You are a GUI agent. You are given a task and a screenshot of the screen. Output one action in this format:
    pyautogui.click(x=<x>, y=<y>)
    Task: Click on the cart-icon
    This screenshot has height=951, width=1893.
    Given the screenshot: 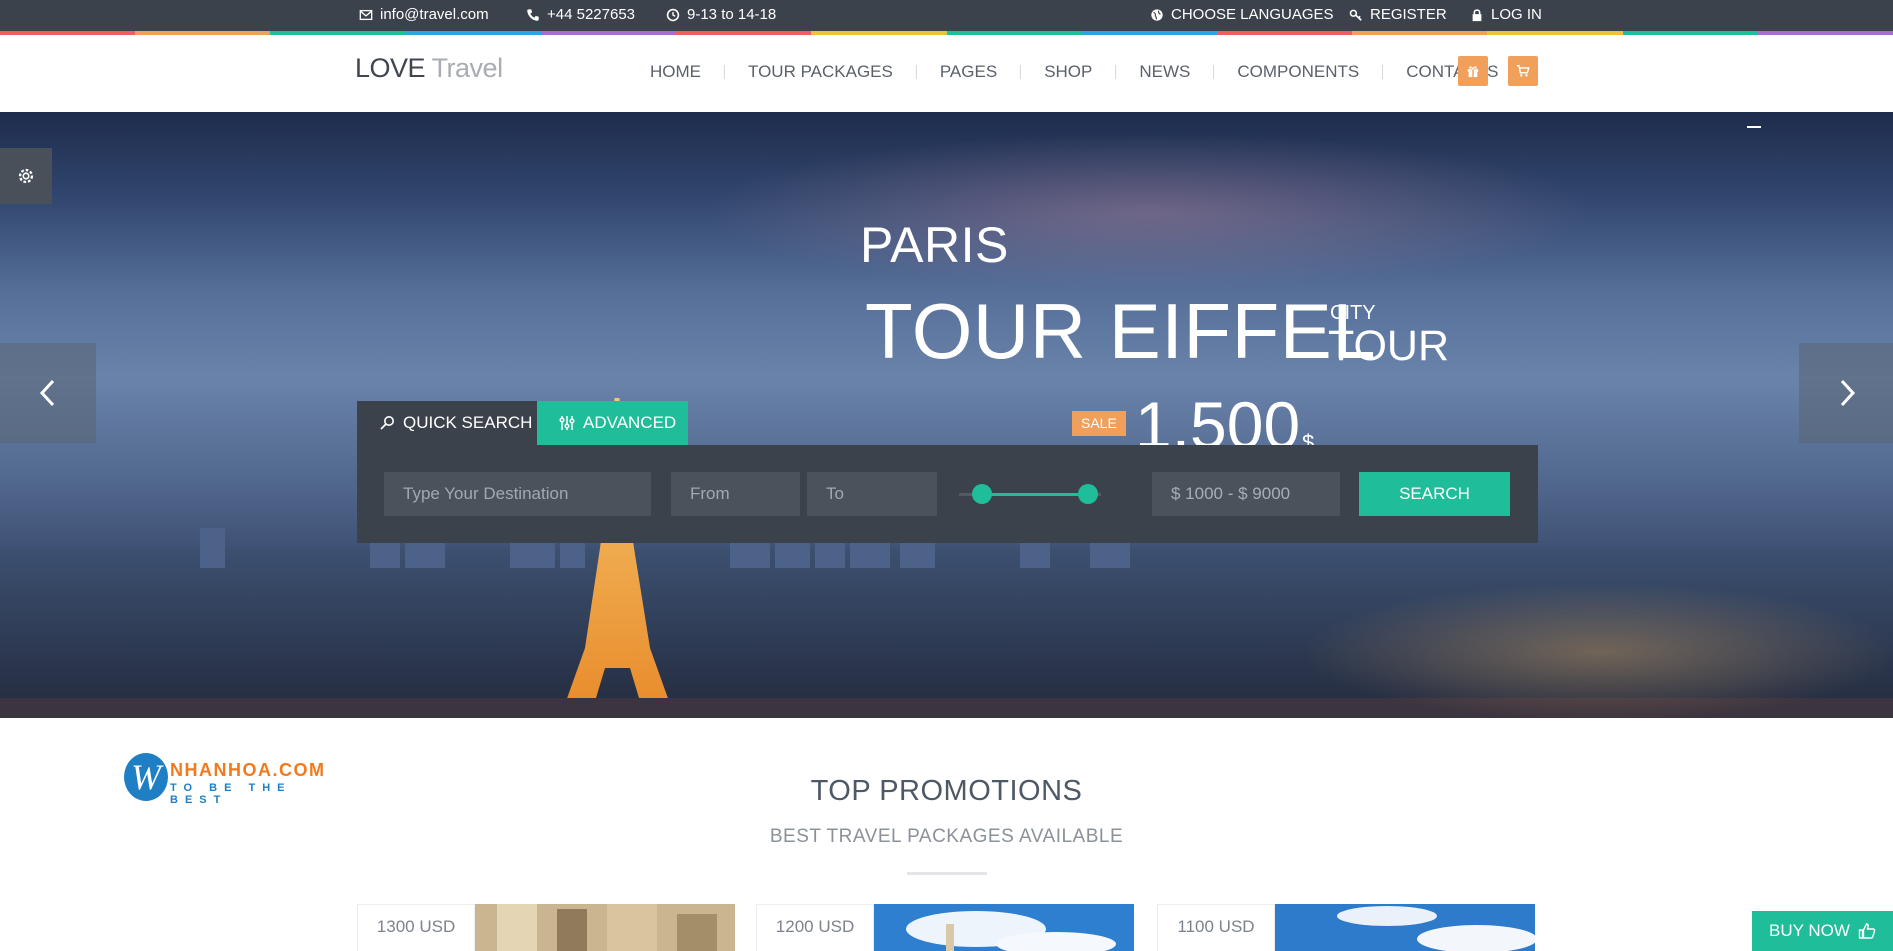 What is the action you would take?
    pyautogui.click(x=1523, y=71)
    